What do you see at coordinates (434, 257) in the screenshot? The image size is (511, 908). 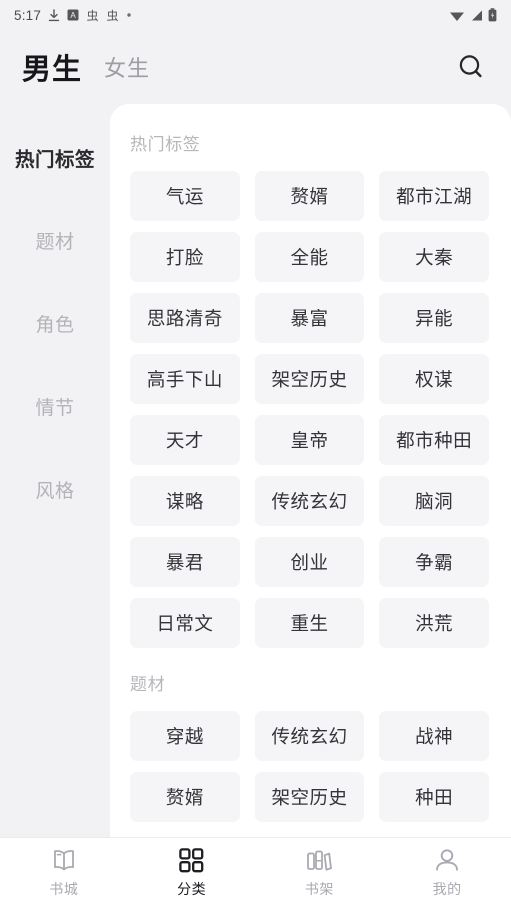 I see `tag-pill: 大秦` at bounding box center [434, 257].